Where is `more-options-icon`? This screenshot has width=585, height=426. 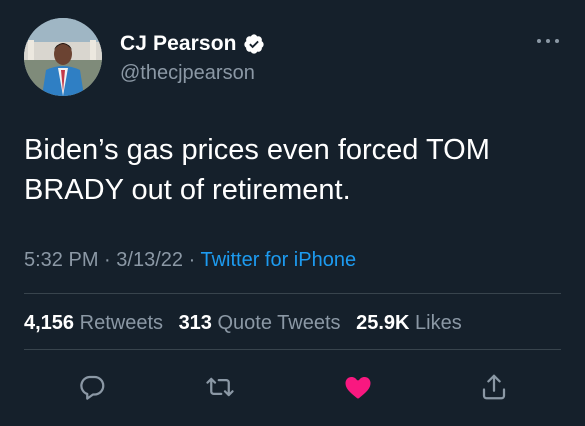
more-options-icon is located at coordinates (548, 41).